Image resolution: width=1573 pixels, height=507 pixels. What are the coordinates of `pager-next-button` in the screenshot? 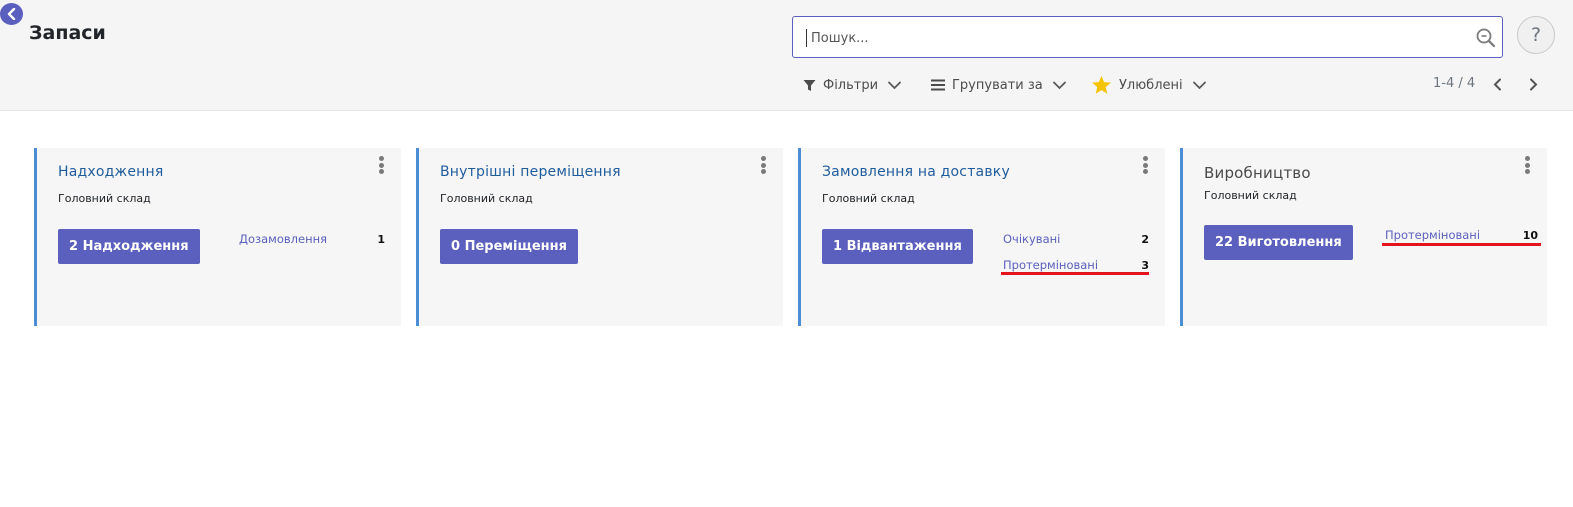 It's located at (1533, 84).